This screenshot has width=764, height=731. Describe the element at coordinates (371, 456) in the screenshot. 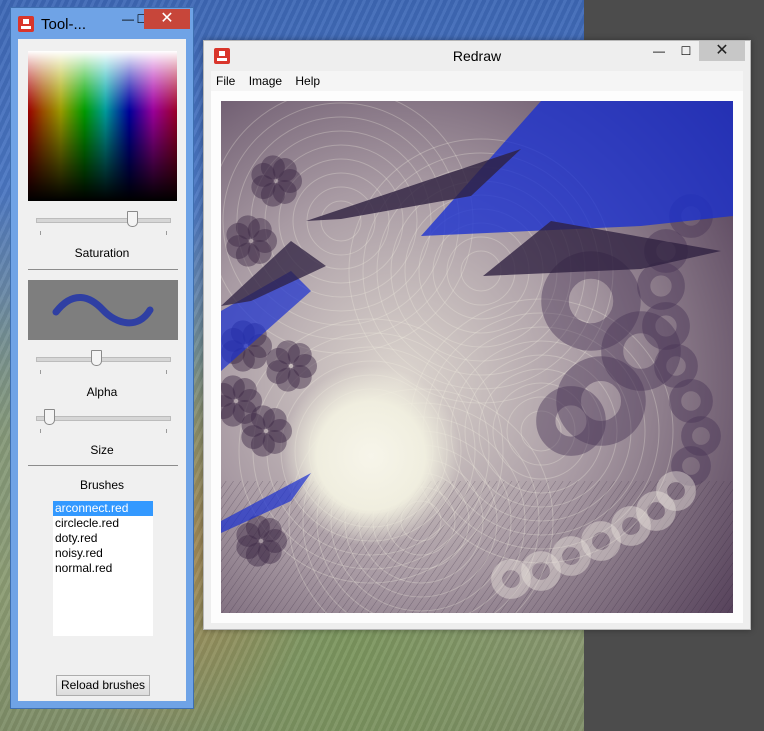

I see `glow-spot` at that location.